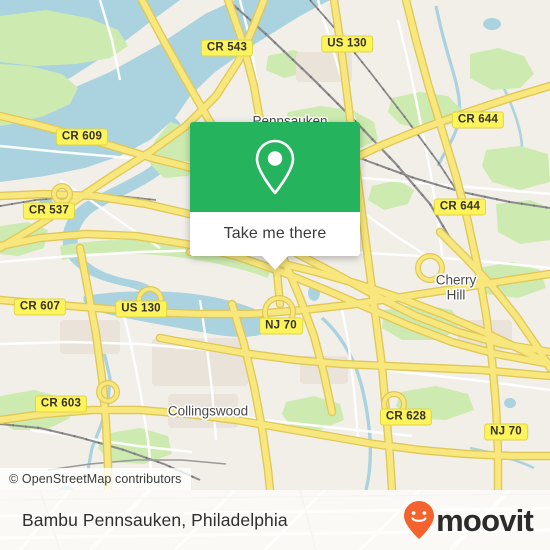 The image size is (550, 550). I want to click on moovit-logo: moovit, so click(468, 520).